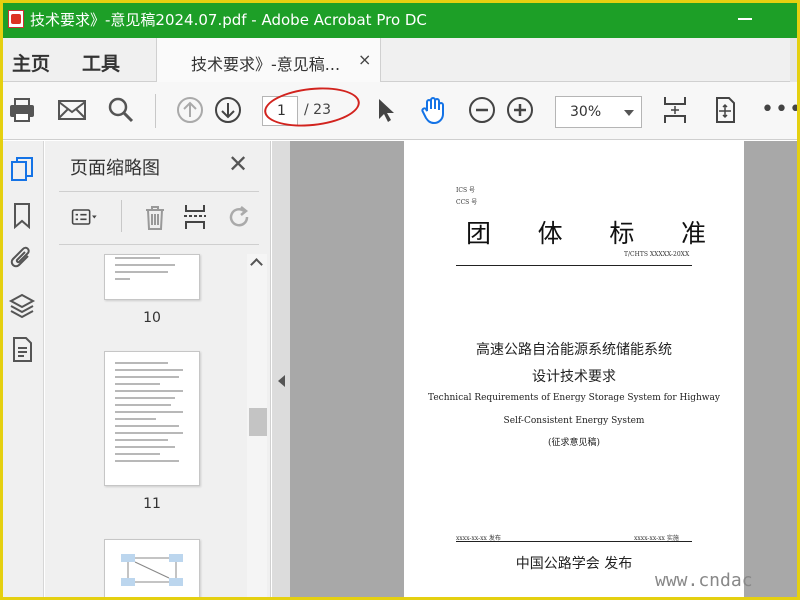  Describe the element at coordinates (586, 112) in the screenshot. I see `zoom-value: 30%` at that location.